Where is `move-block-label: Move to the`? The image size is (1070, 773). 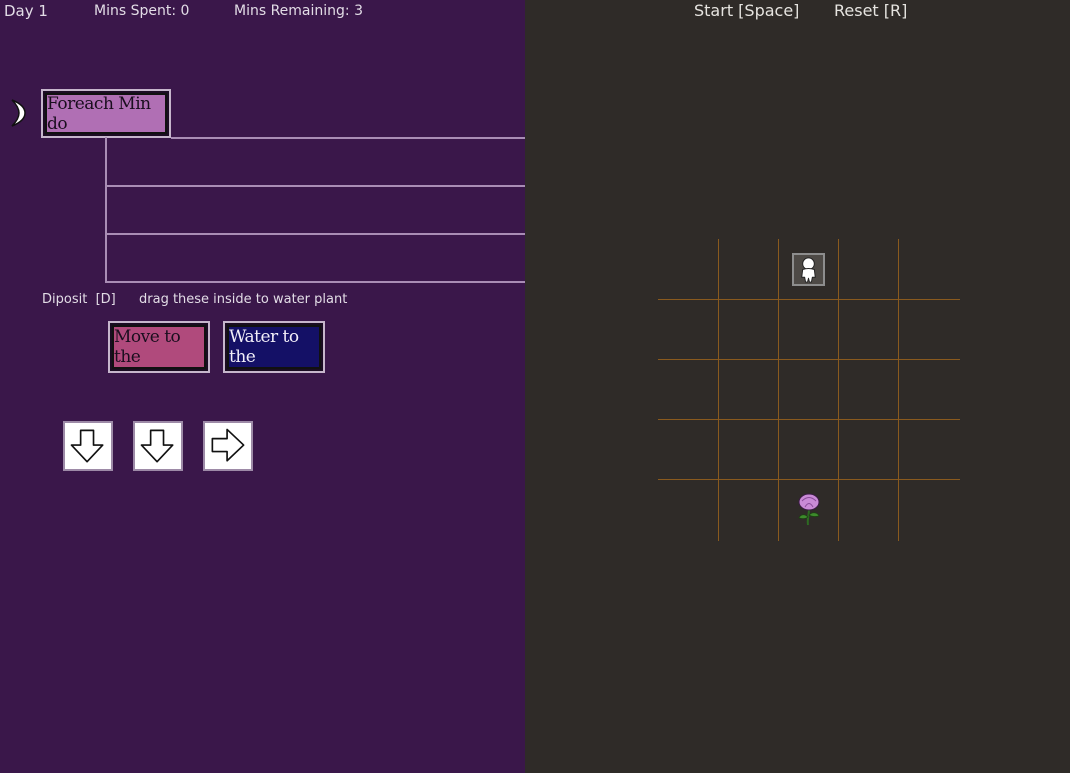 move-block-label: Move to the is located at coordinates (159, 347).